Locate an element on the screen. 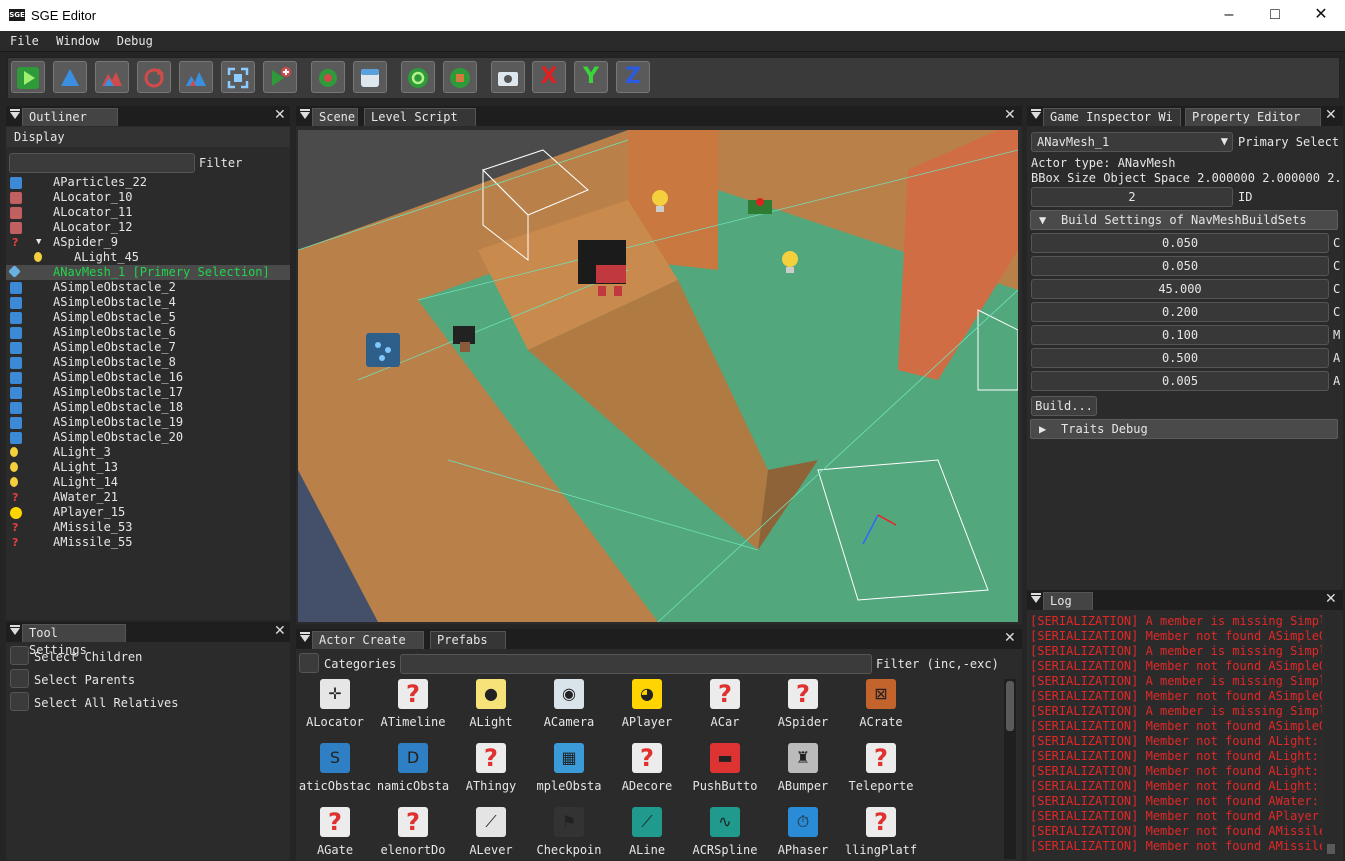 This screenshot has height=861, width=1345. actor-type-item: ? ATimeline is located at coordinates (413, 710).